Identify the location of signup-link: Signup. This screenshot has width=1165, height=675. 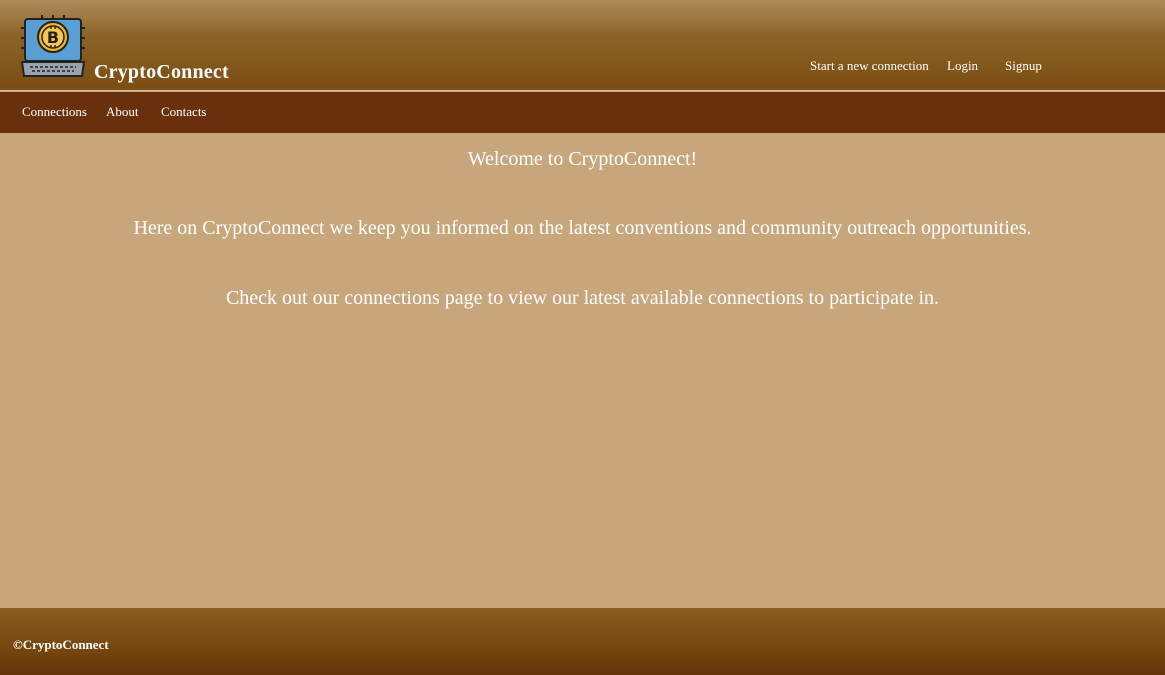
(1023, 66).